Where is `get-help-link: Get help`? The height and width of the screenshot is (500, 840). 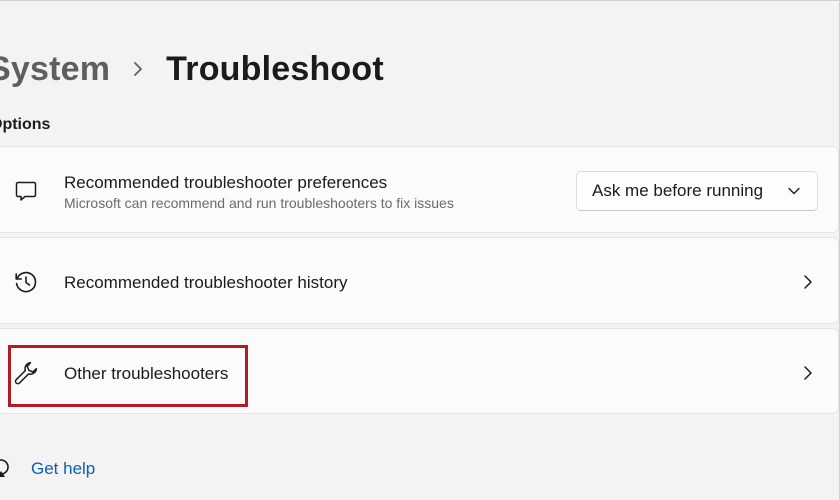 get-help-link: Get help is located at coordinates (47, 469).